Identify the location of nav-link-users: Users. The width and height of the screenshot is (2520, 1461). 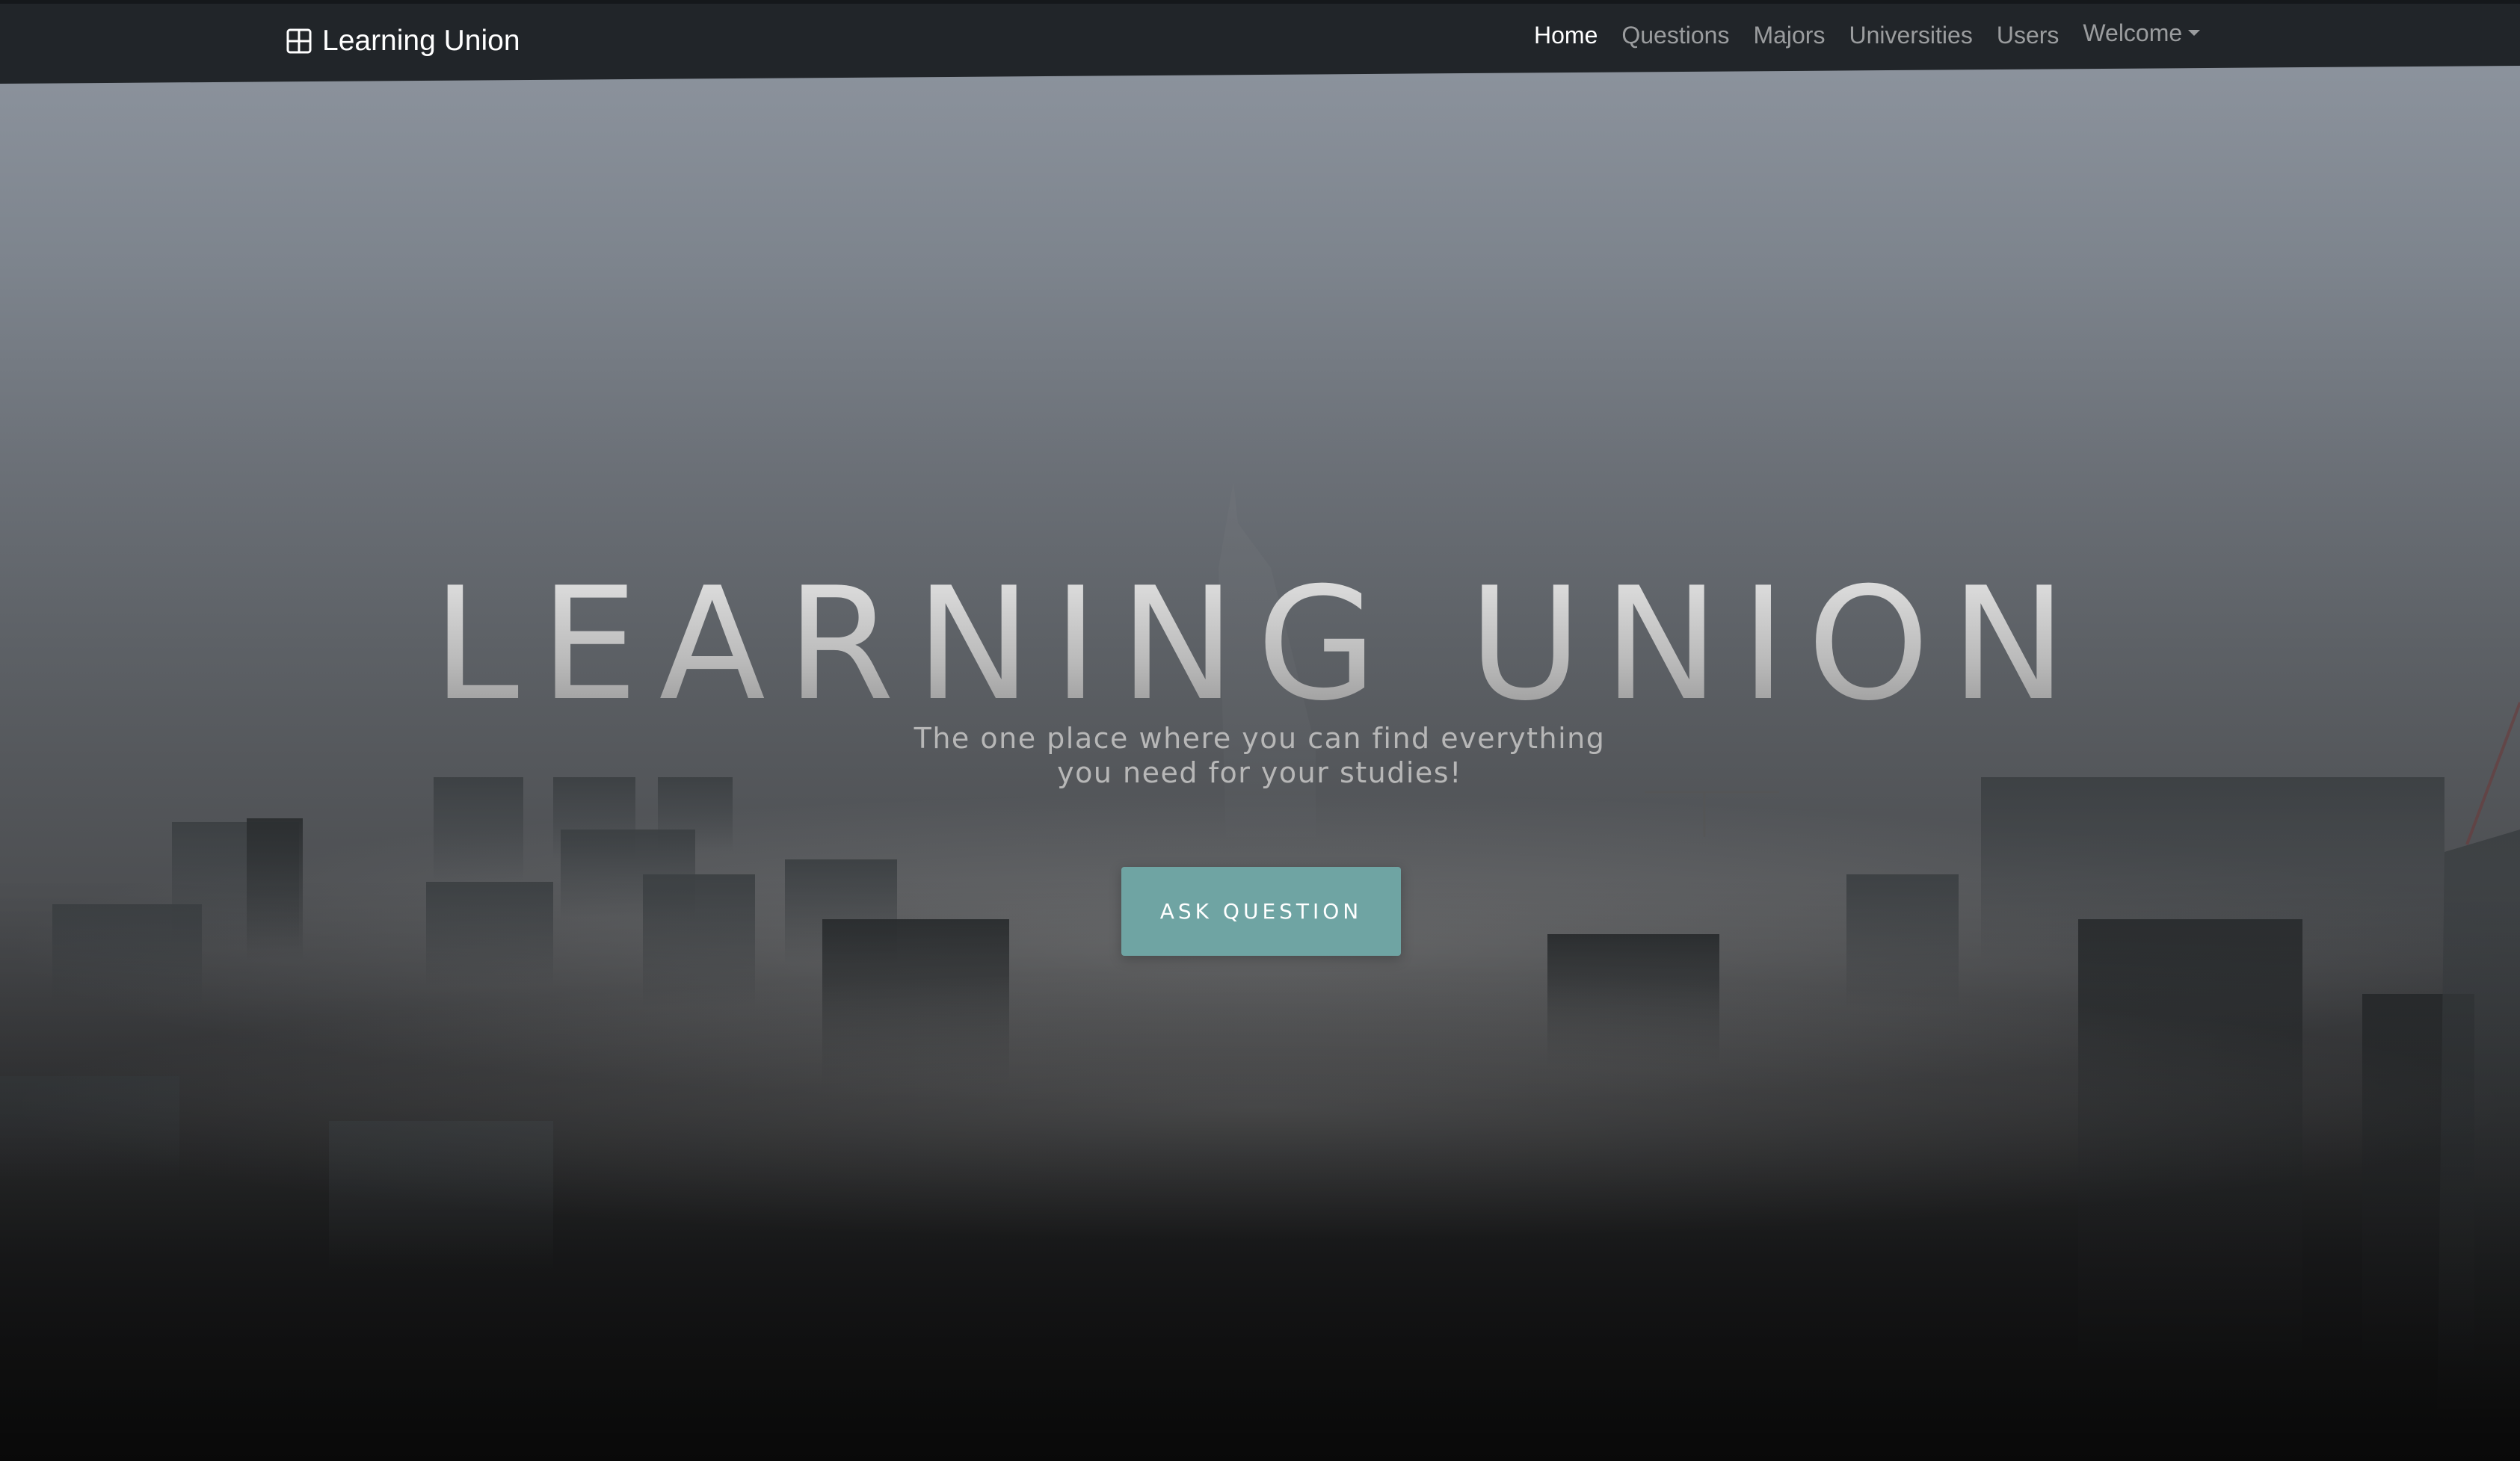
(2028, 35).